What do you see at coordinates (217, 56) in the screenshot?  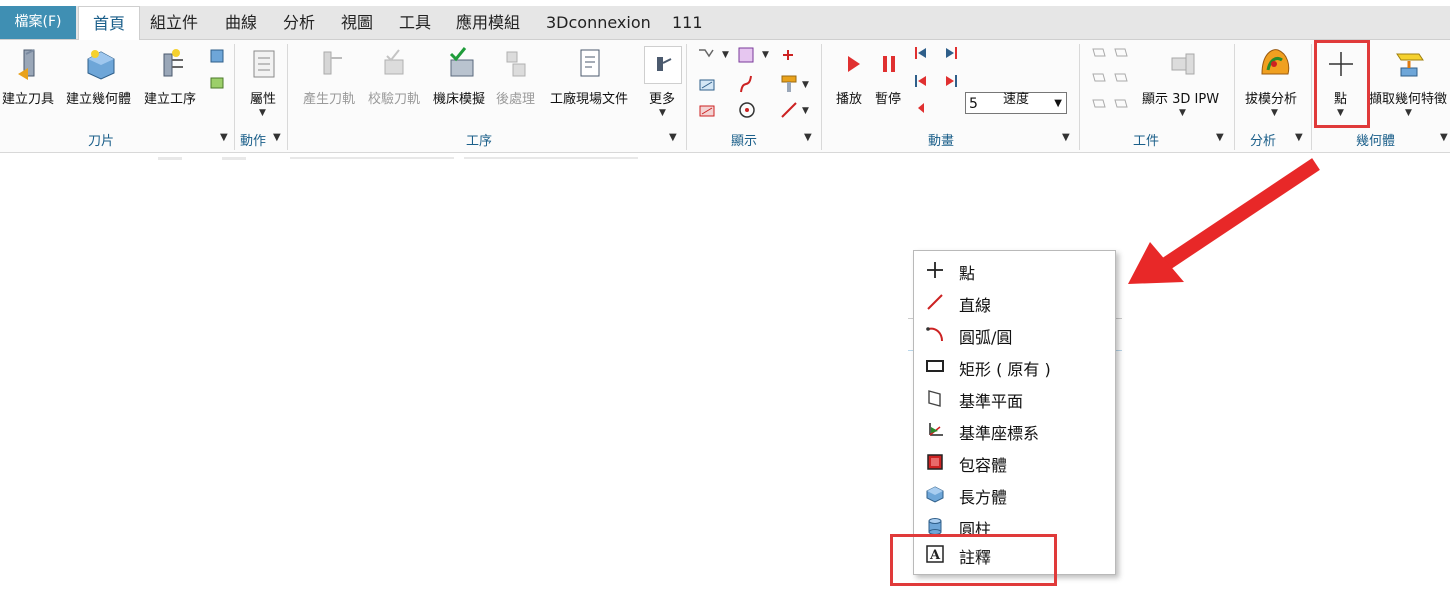 I see `small-tool-icon` at bounding box center [217, 56].